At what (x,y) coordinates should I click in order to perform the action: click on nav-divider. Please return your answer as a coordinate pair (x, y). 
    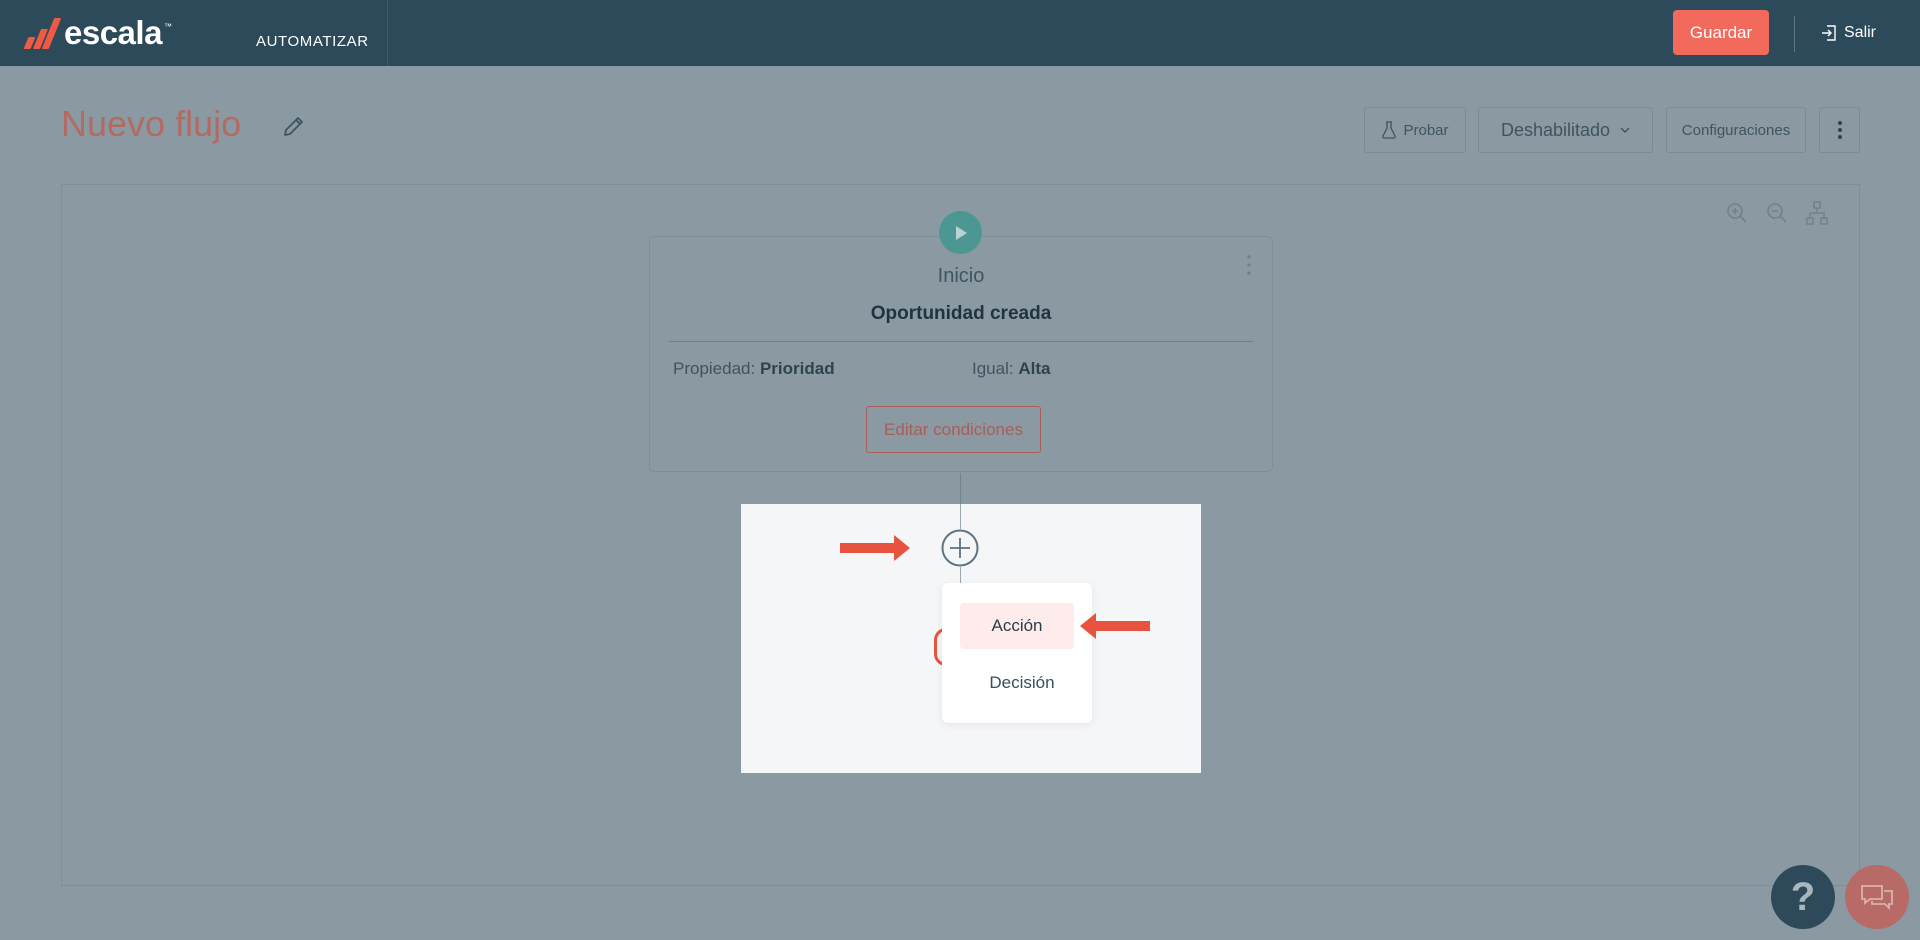
    Looking at the image, I should click on (387, 33).